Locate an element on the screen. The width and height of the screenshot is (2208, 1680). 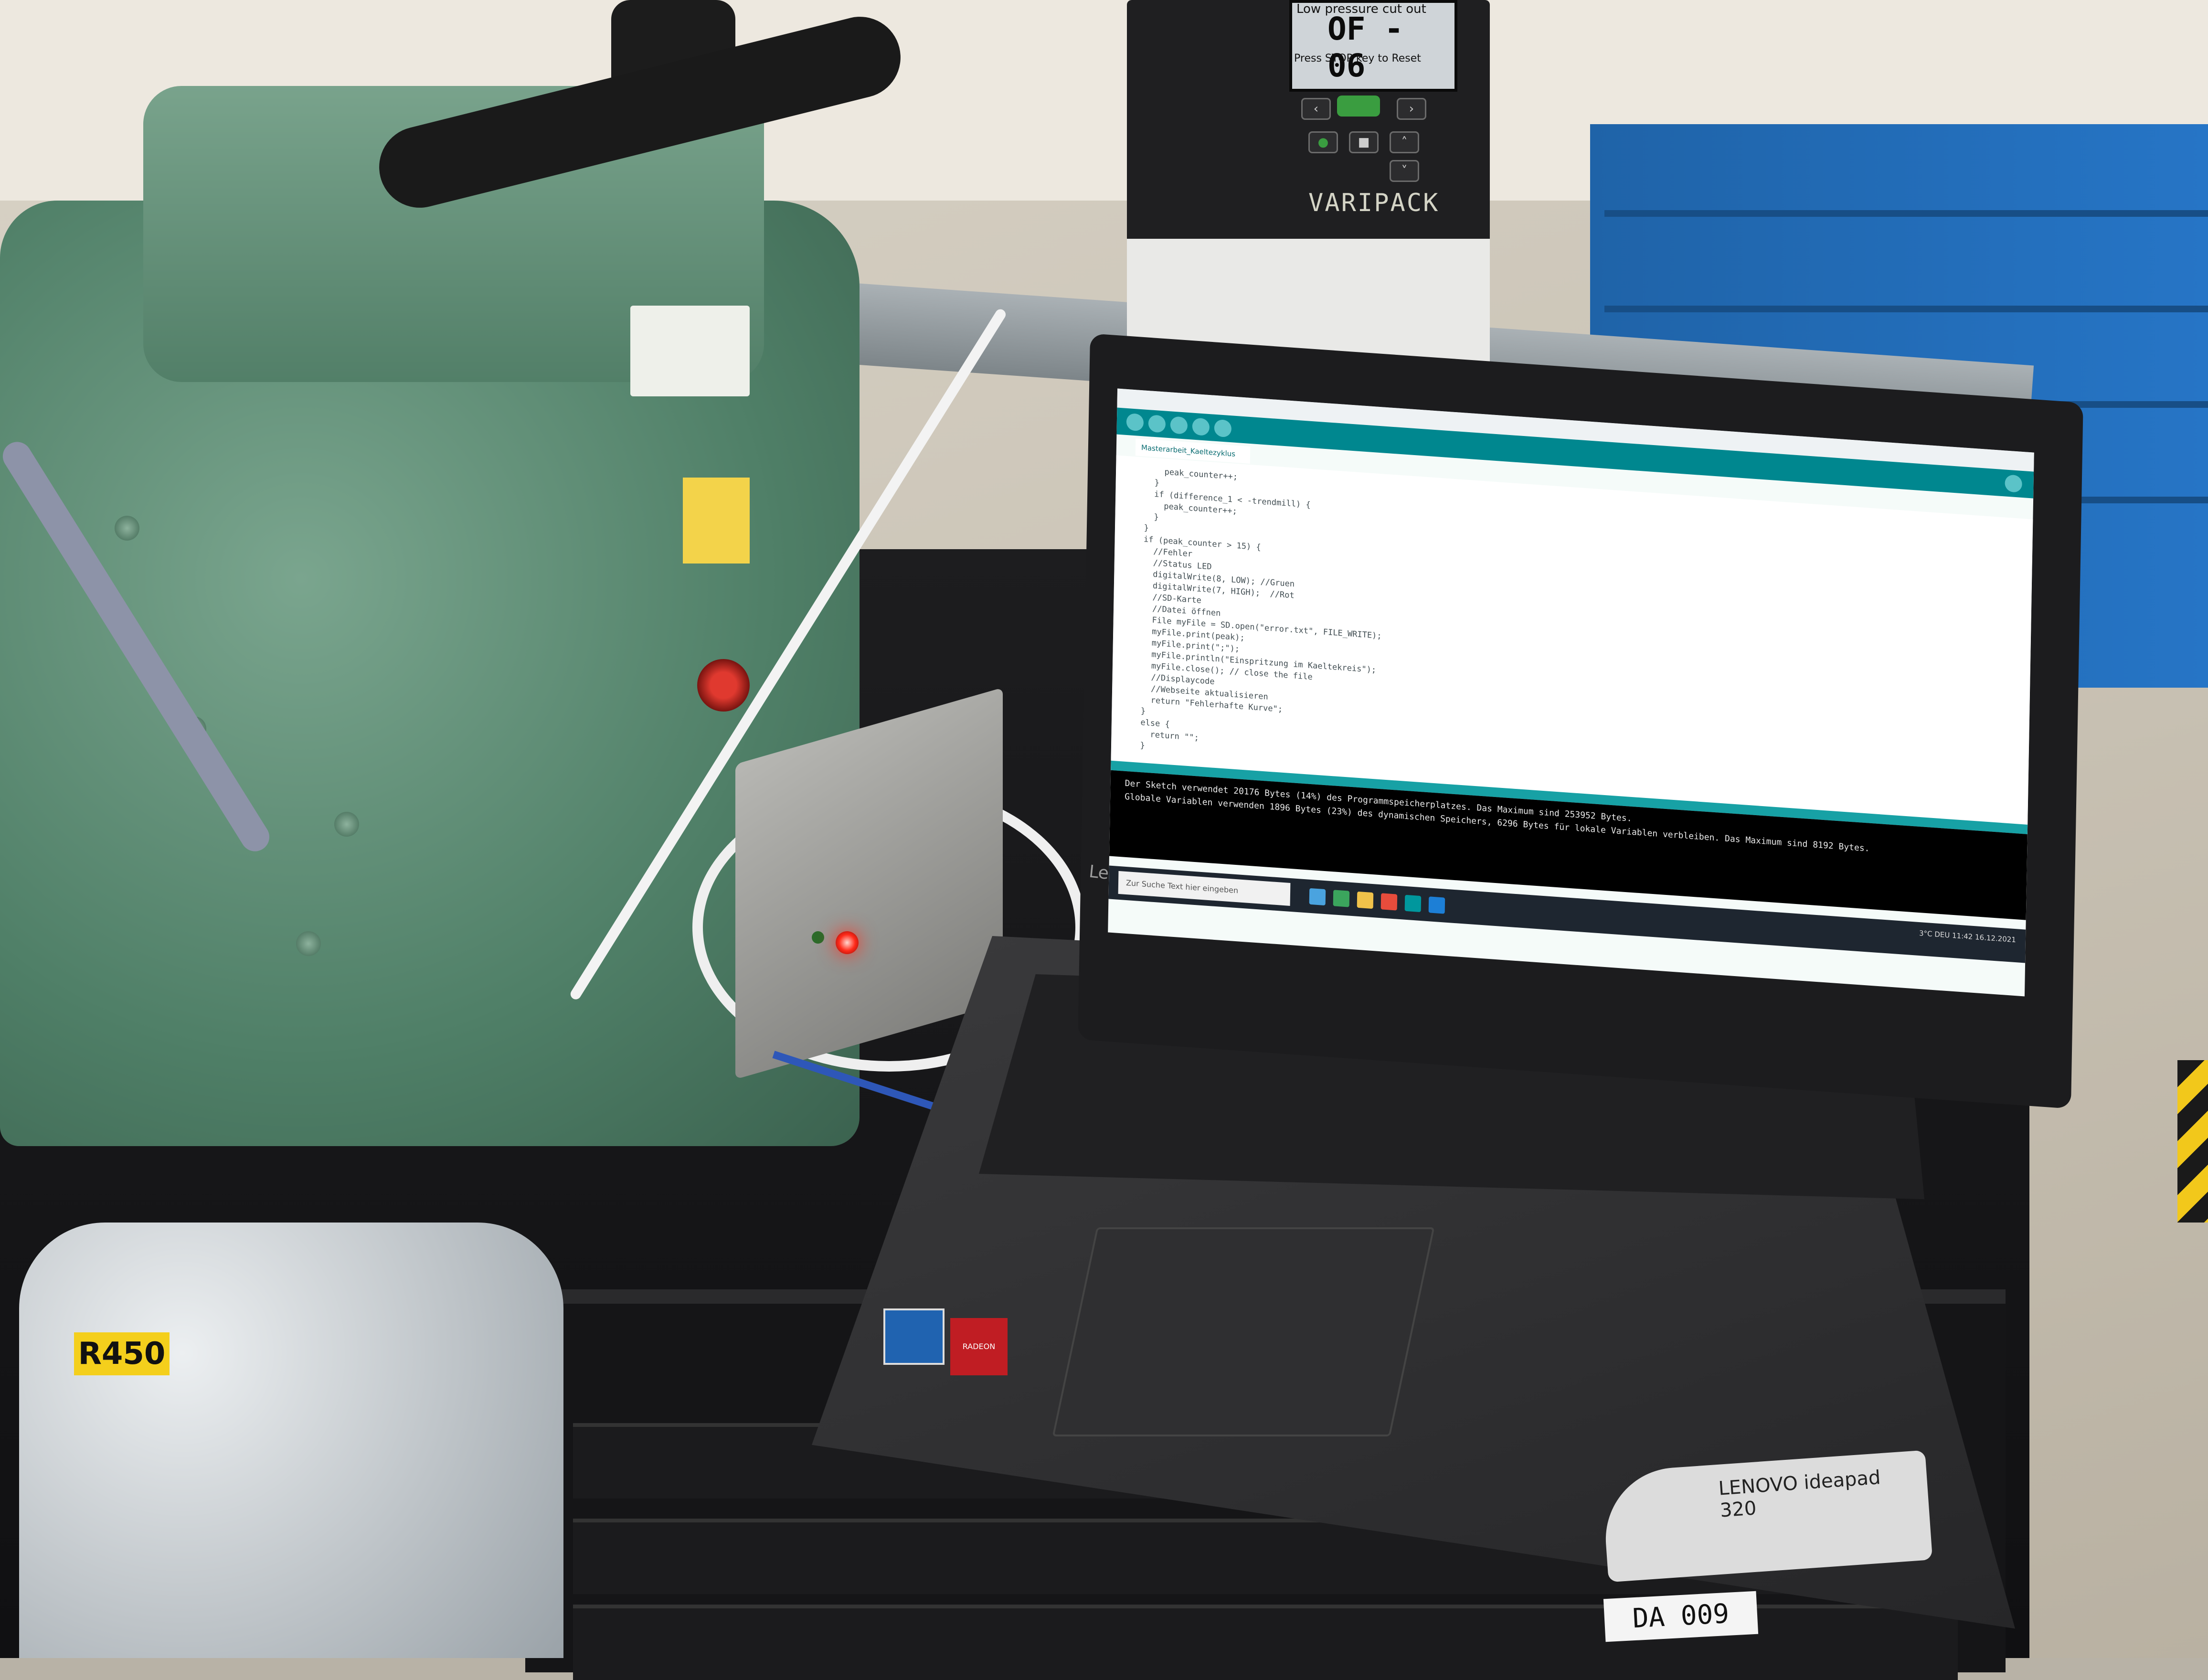
task-view-icon is located at coordinates (1317, 897).